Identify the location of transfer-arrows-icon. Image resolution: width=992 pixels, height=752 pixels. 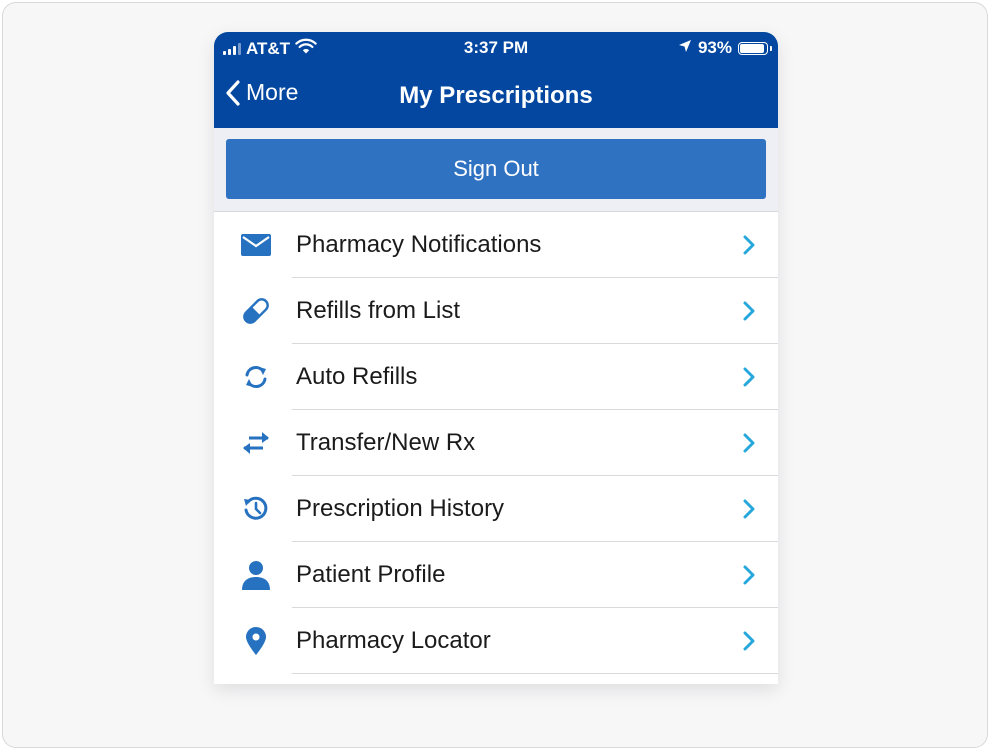
(256, 443).